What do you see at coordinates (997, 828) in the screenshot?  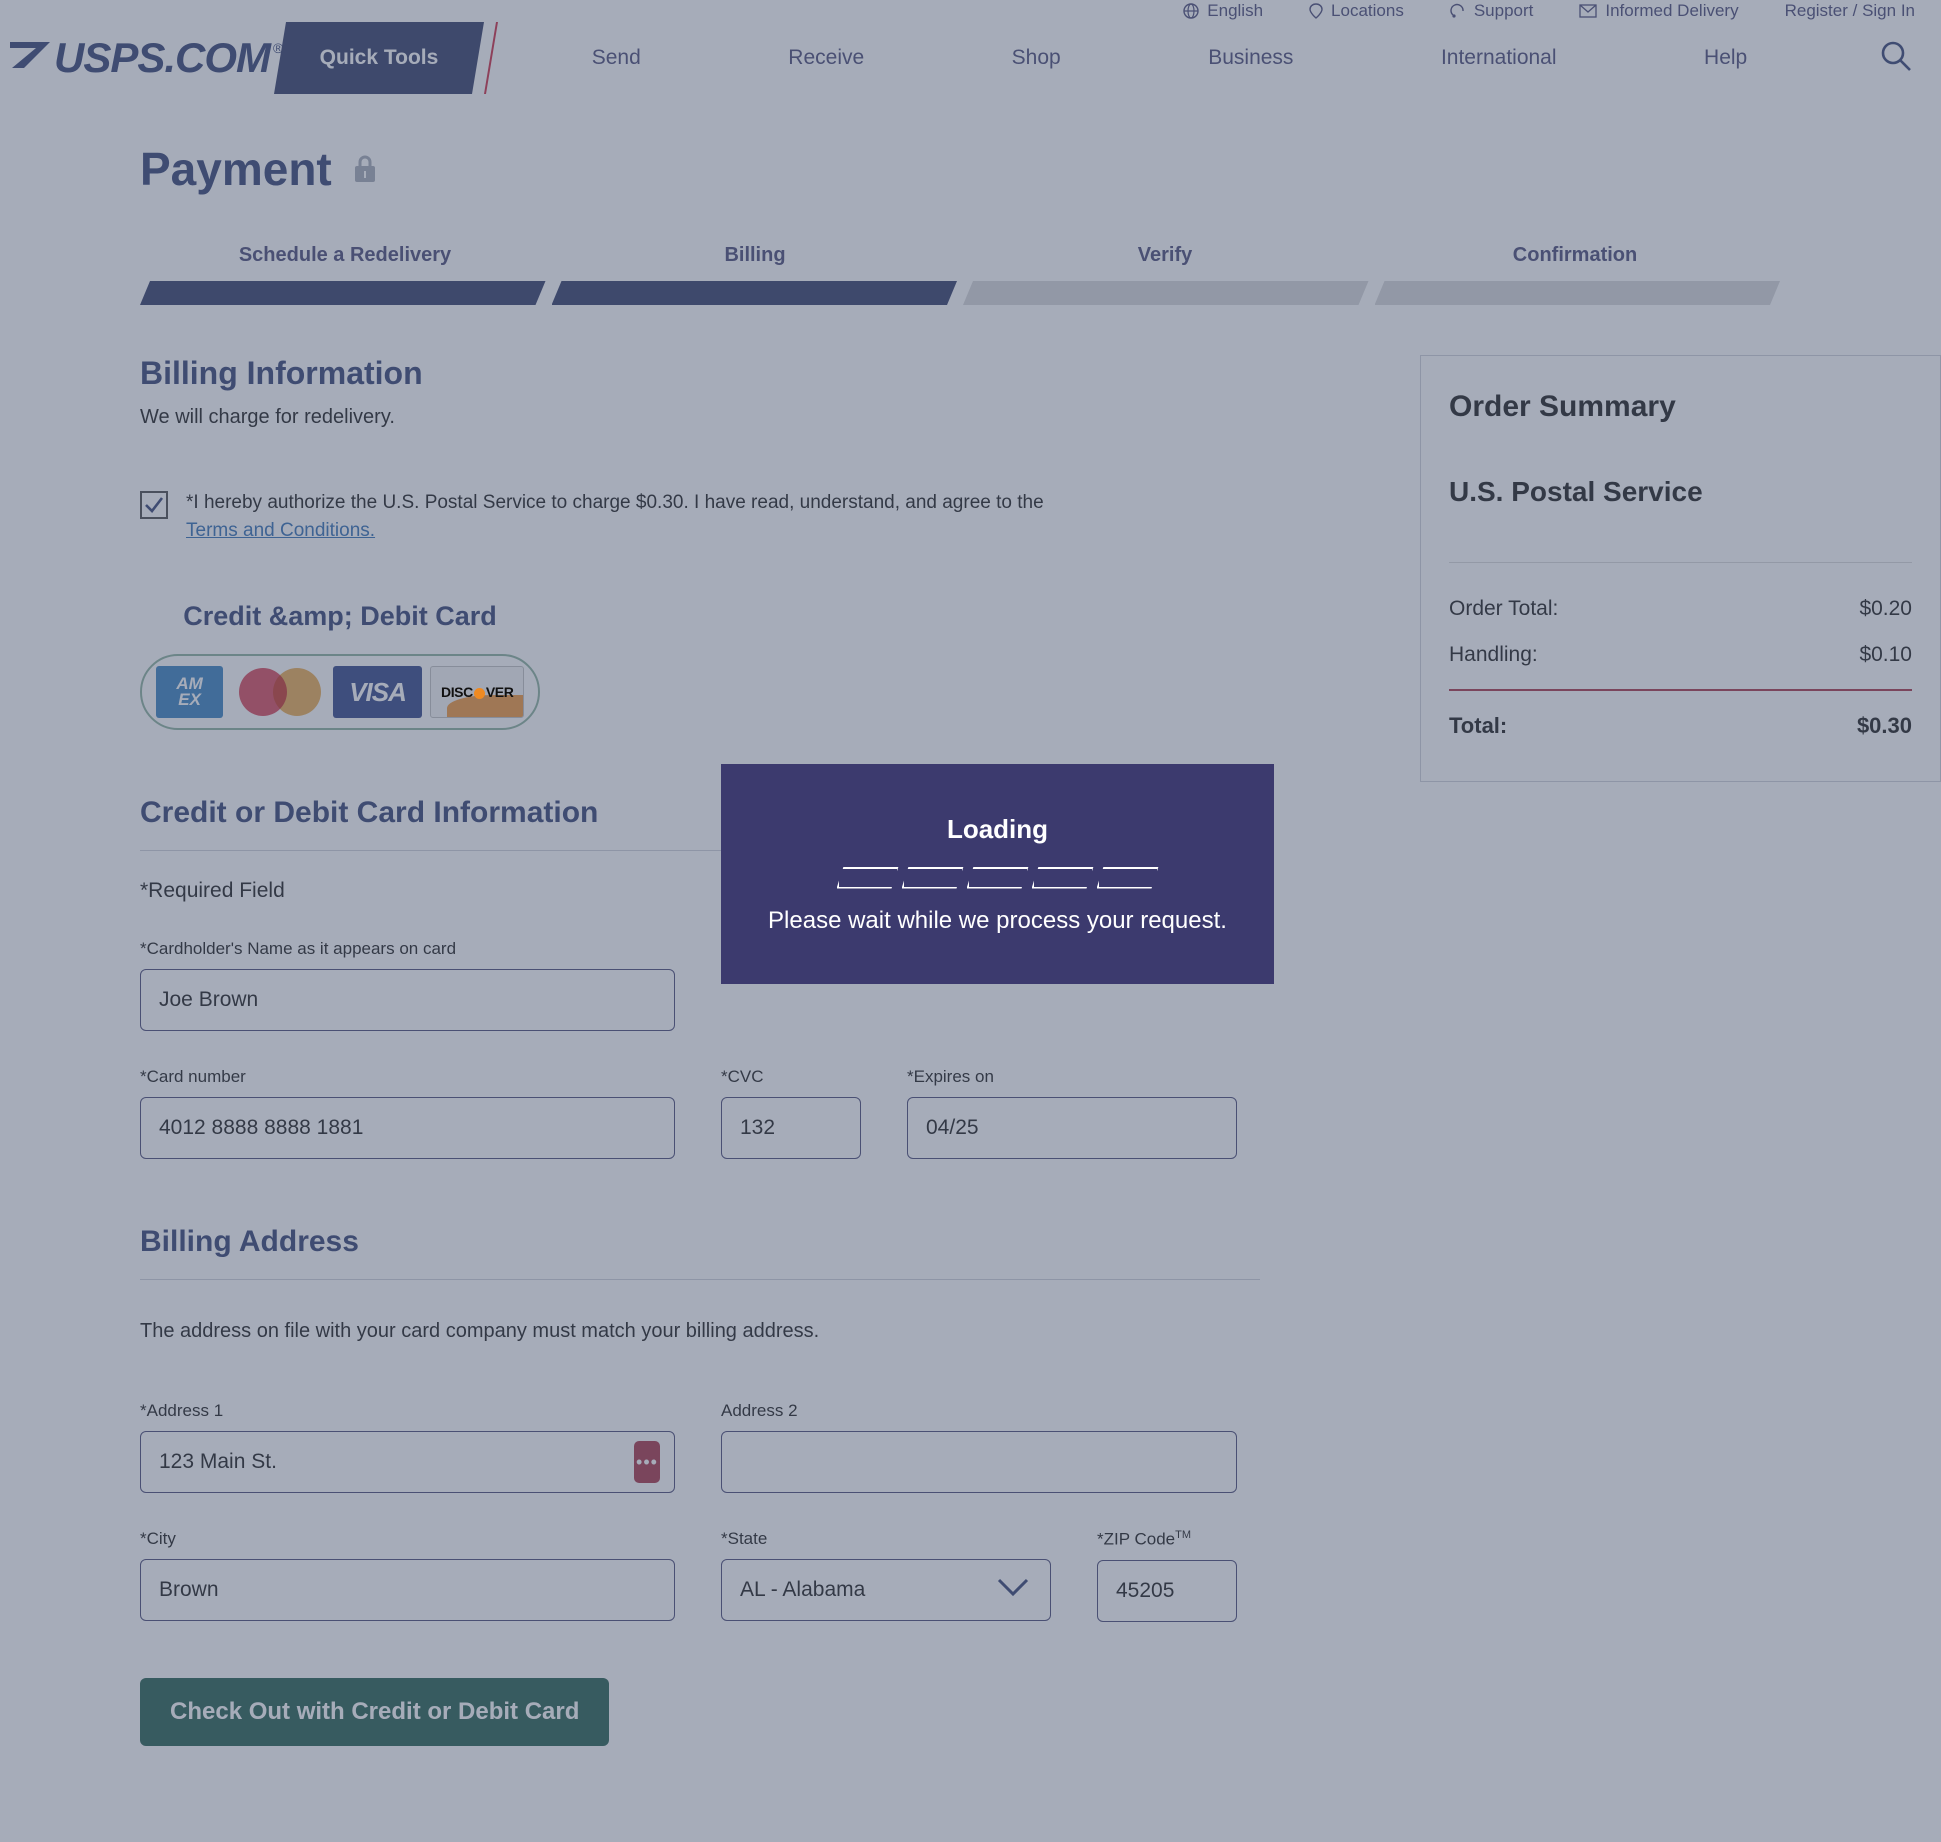 I see `loading-title: Loading` at bounding box center [997, 828].